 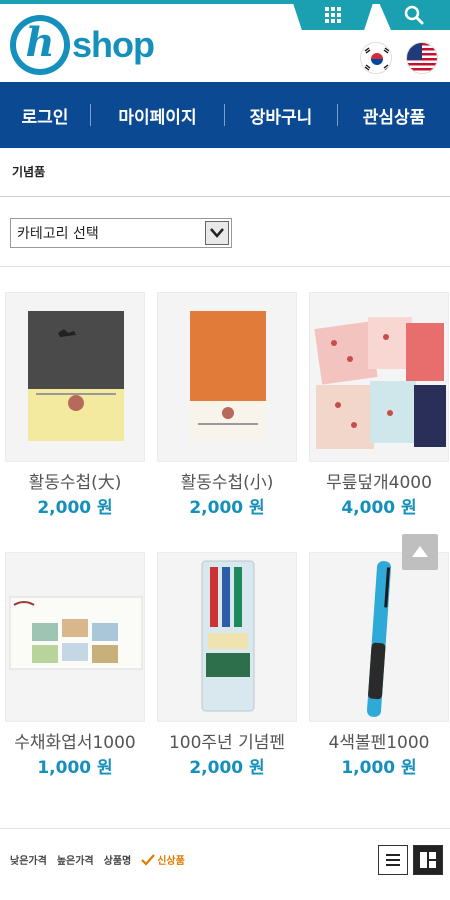 I want to click on product-name: 4색볼펜1000, so click(x=379, y=743).